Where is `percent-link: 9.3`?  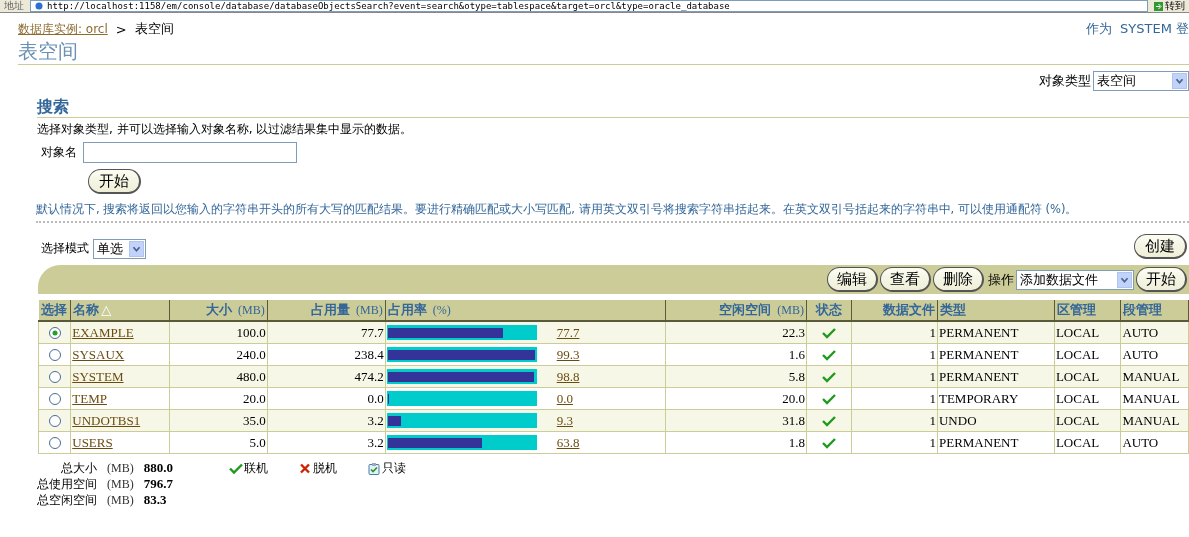
percent-link: 9.3 is located at coordinates (564, 420).